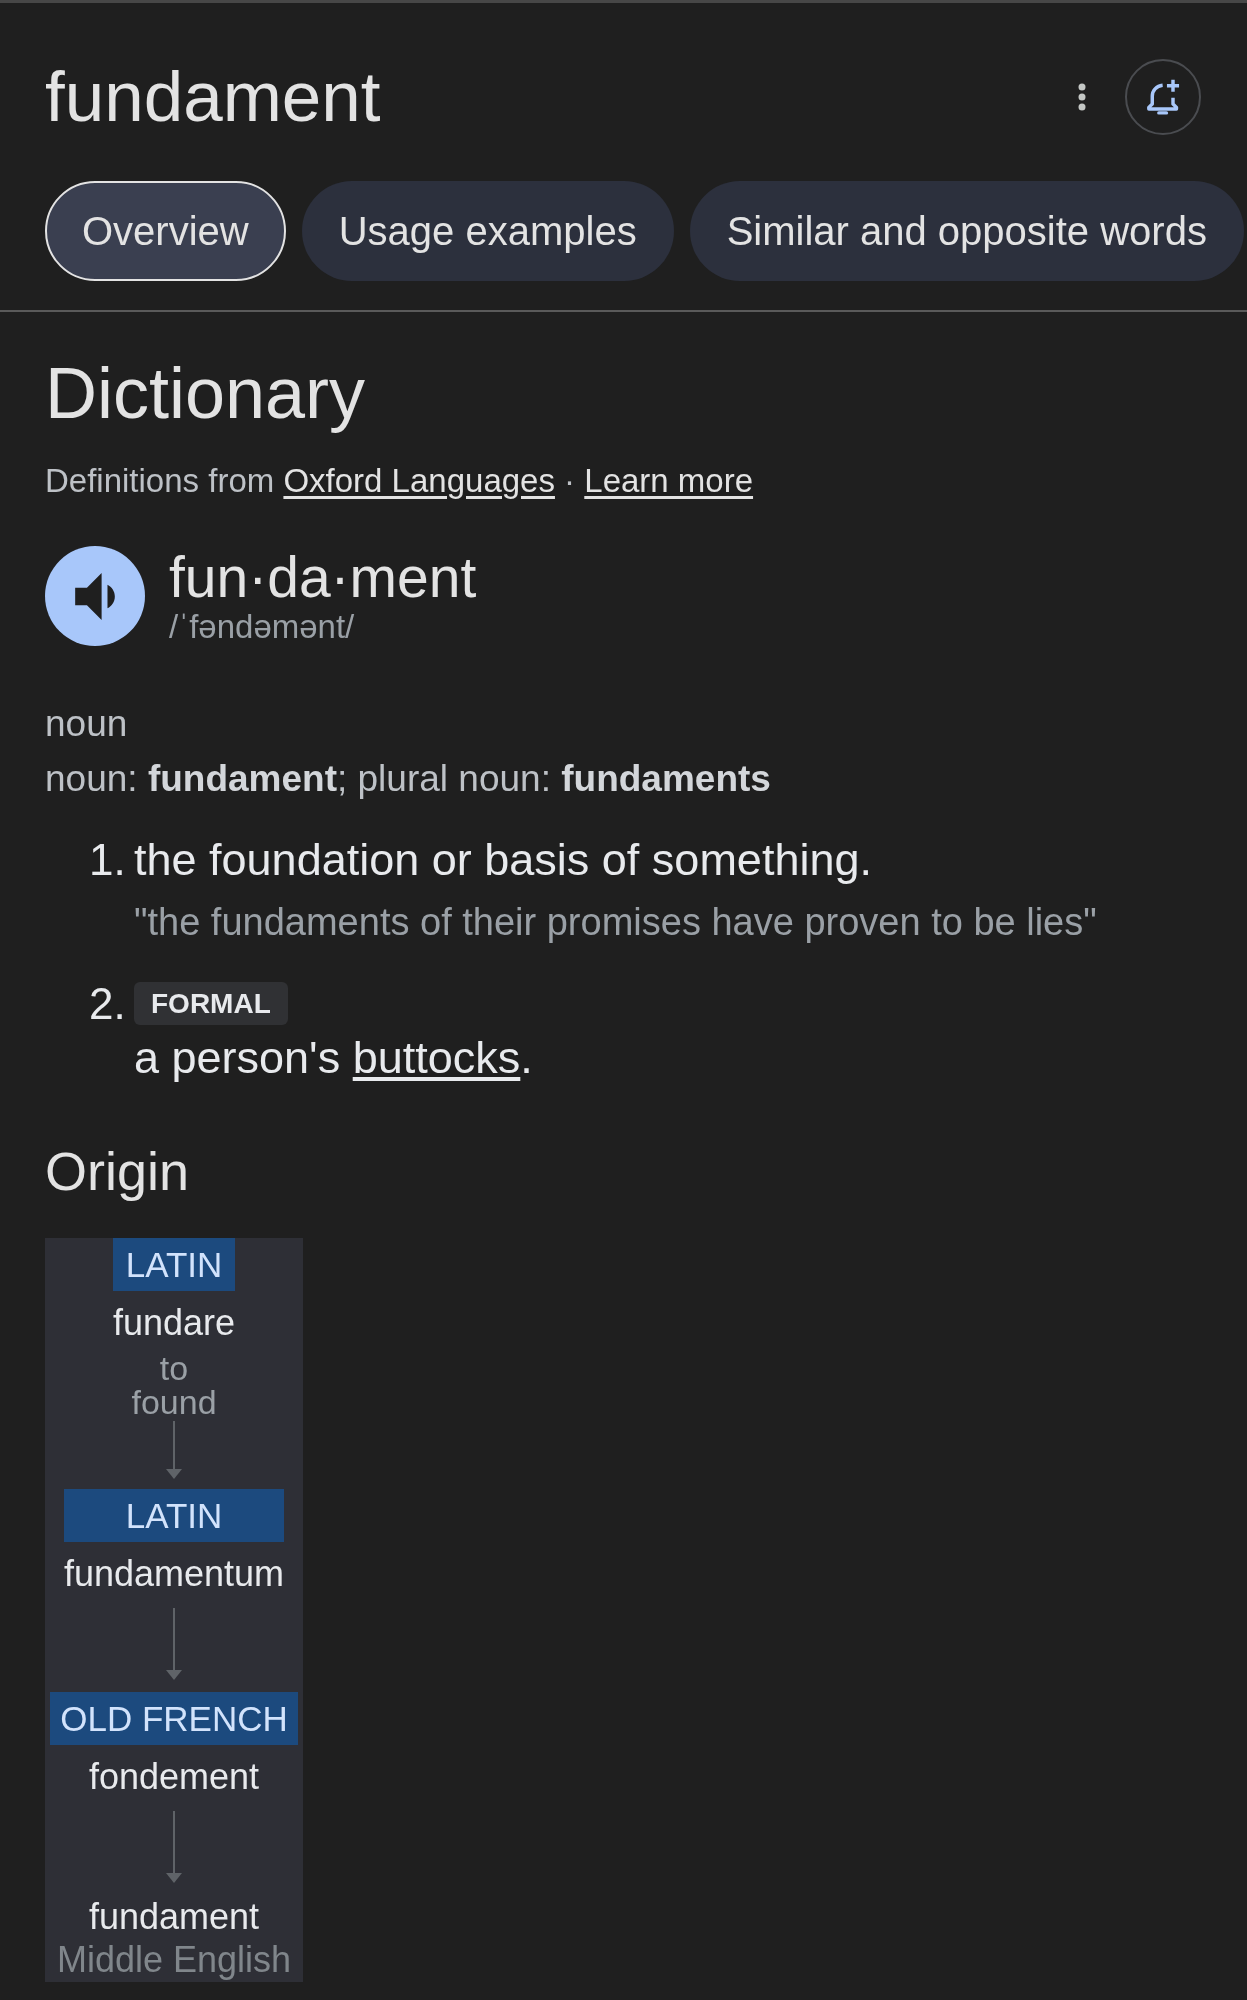 The image size is (1247, 2000). What do you see at coordinates (211, 1004) in the screenshot?
I see `register-tag: FORMAL` at bounding box center [211, 1004].